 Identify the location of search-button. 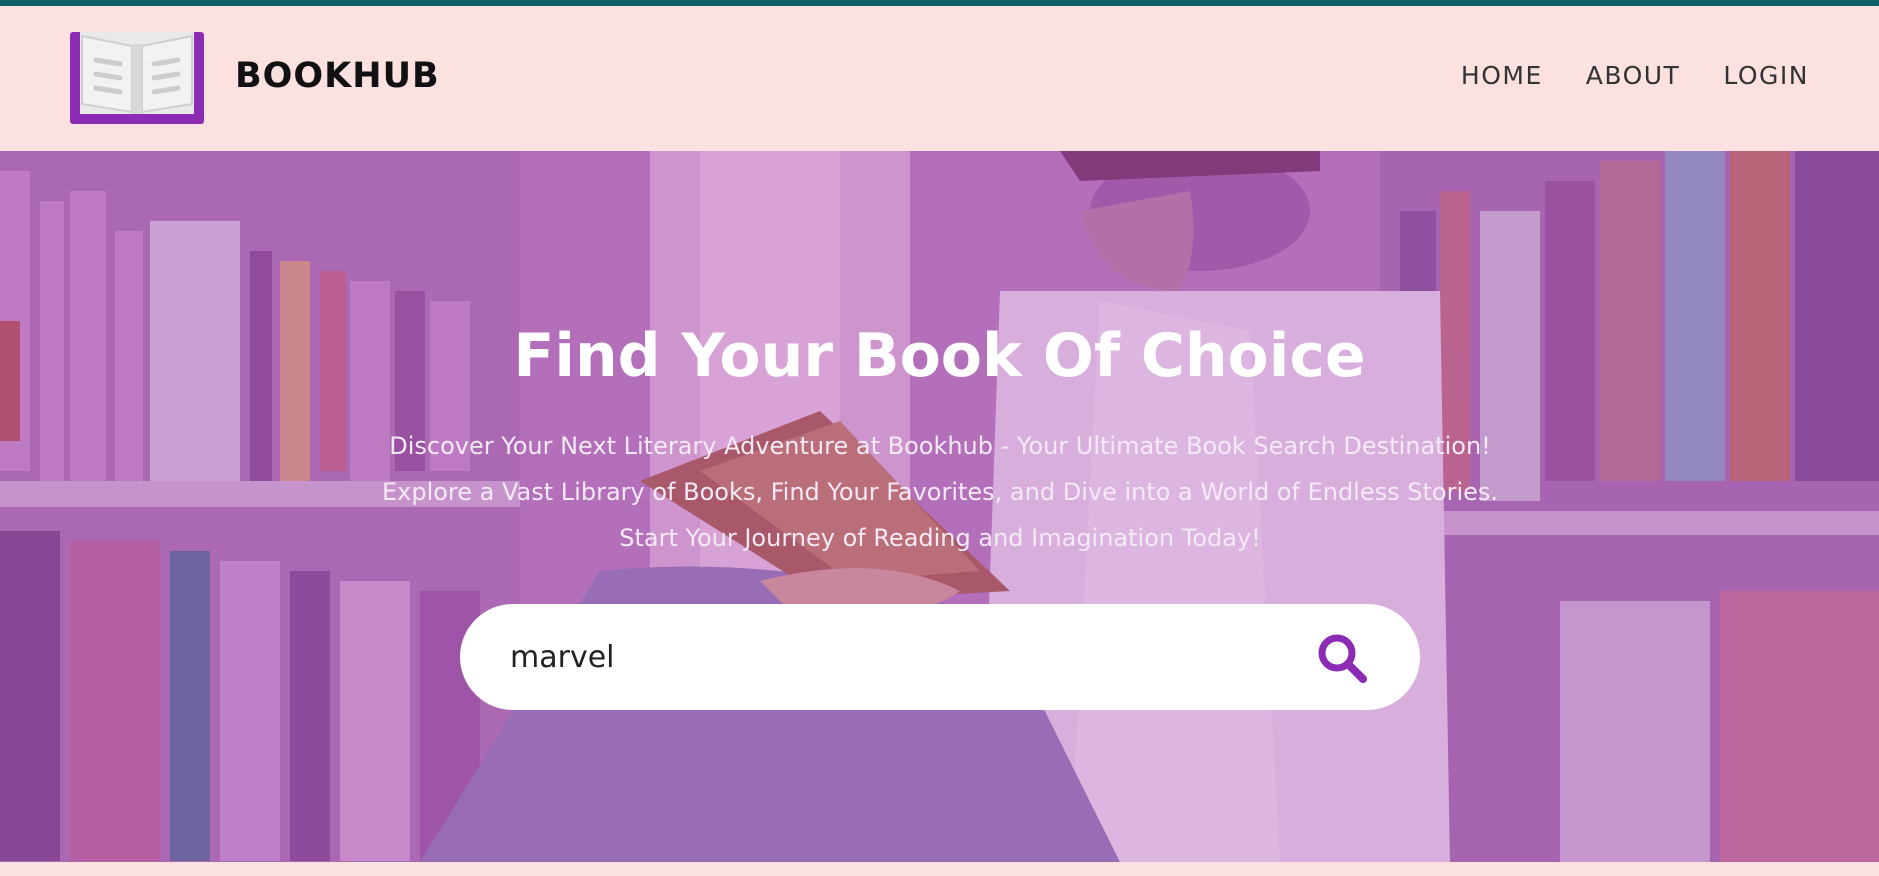
(1342, 658).